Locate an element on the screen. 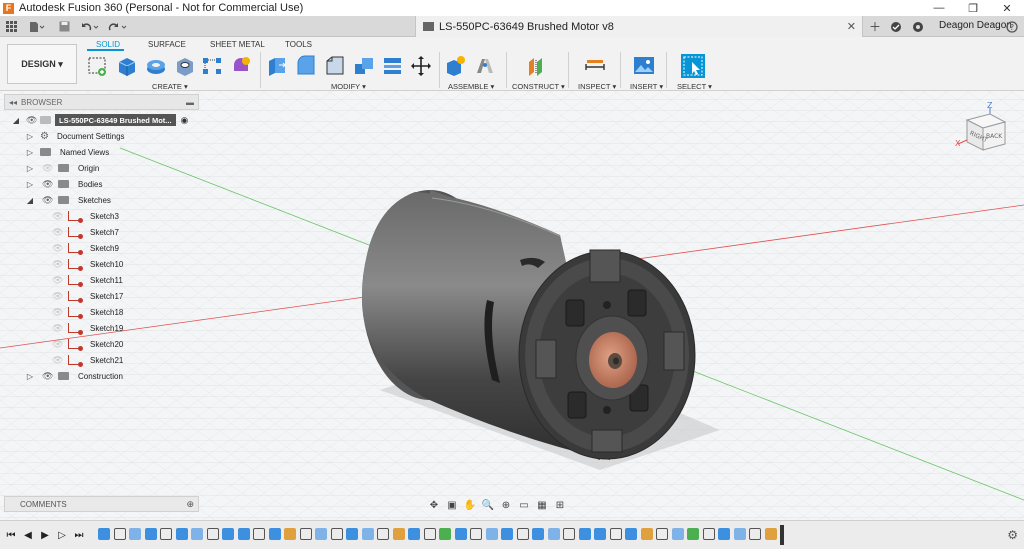 This screenshot has height=549, width=1024. offset-plane-icon is located at coordinates (537, 66).